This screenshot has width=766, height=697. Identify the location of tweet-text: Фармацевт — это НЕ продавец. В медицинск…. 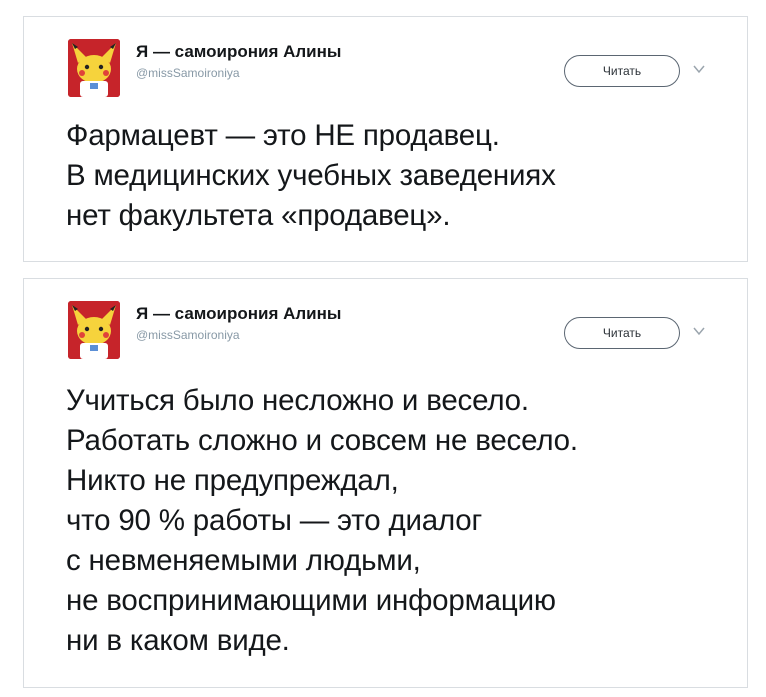
(311, 175).